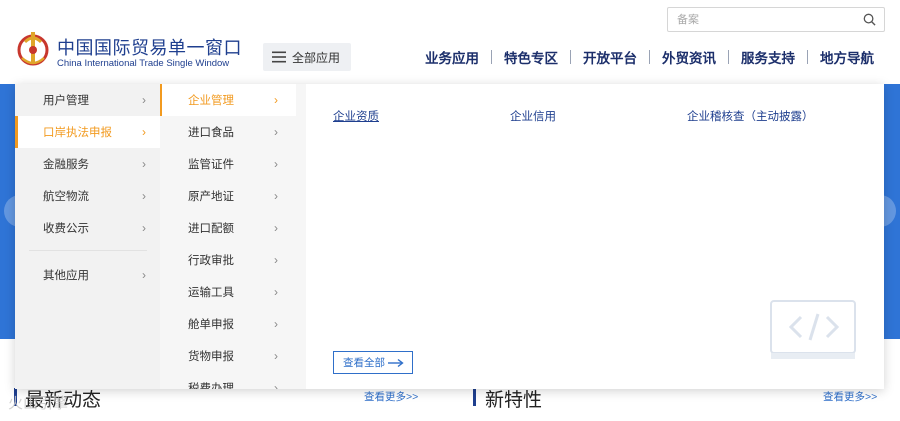  I want to click on menu-item-label: 其他应用, so click(66, 276).